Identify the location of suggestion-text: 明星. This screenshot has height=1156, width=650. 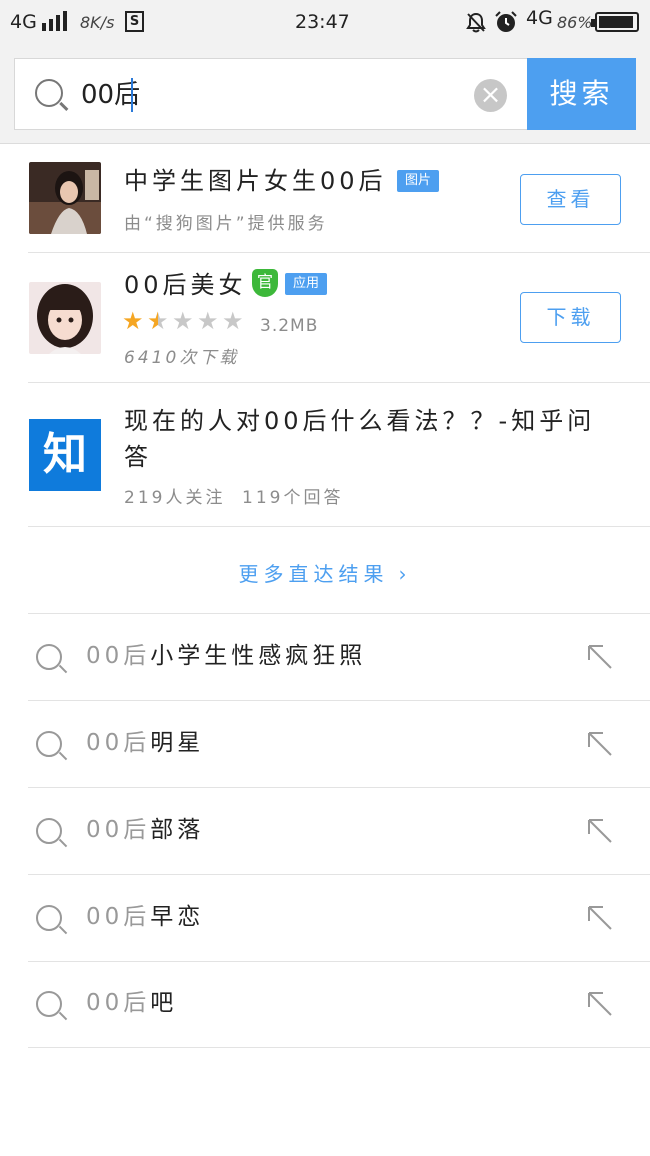
(177, 743).